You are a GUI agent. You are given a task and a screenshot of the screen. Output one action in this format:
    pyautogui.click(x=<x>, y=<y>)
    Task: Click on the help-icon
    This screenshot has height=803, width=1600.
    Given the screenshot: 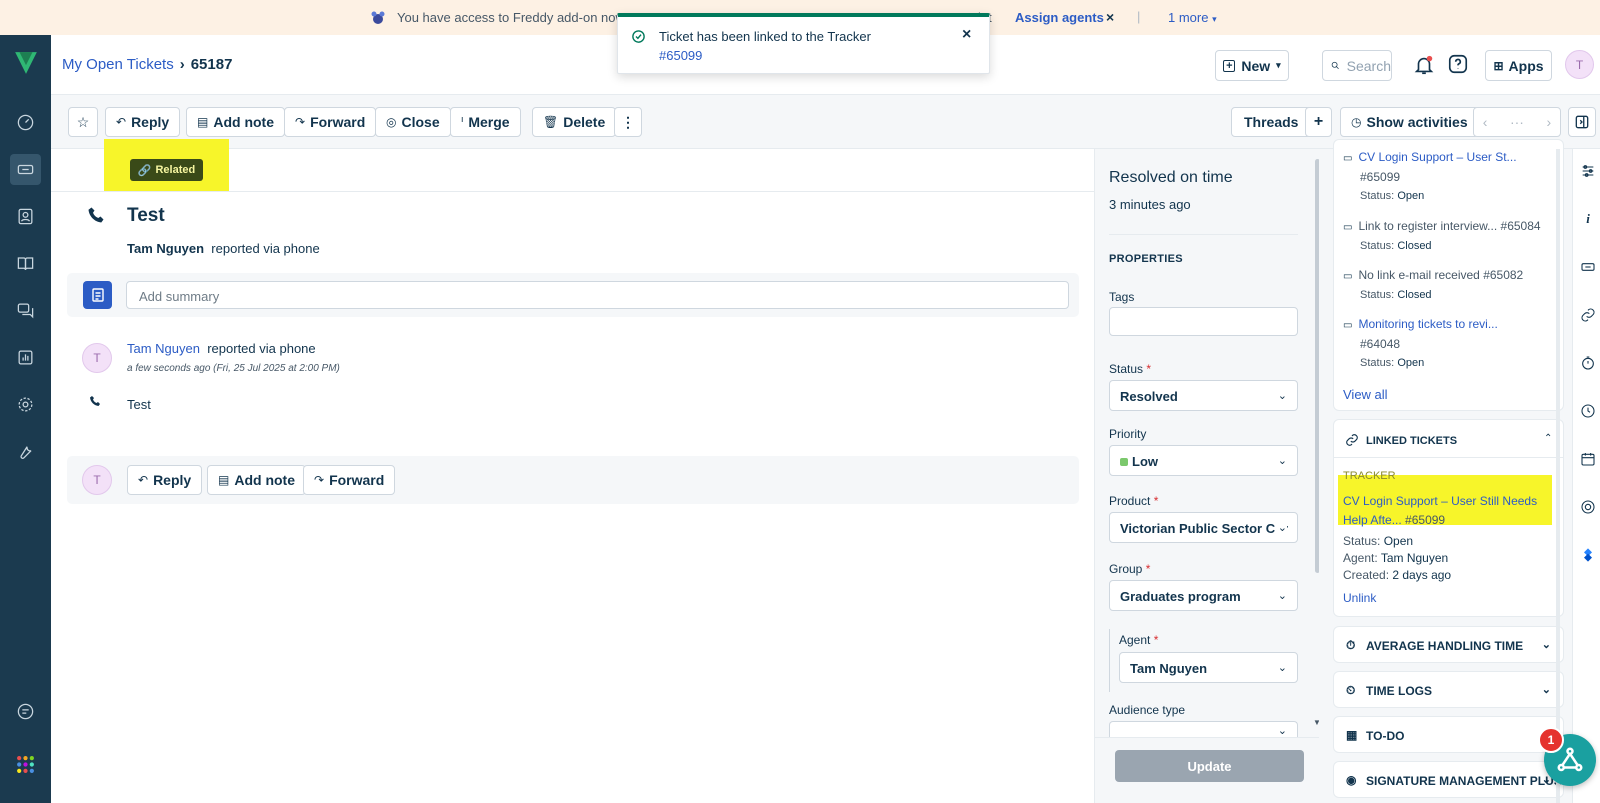 What is the action you would take?
    pyautogui.click(x=1458, y=64)
    